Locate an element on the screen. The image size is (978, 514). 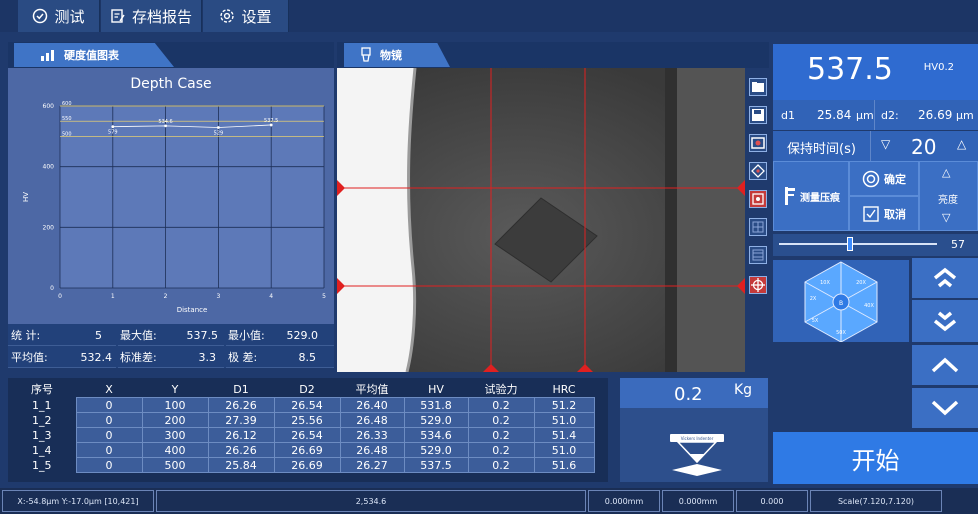
table-cell: 1_1 is located at coordinates (42, 405).